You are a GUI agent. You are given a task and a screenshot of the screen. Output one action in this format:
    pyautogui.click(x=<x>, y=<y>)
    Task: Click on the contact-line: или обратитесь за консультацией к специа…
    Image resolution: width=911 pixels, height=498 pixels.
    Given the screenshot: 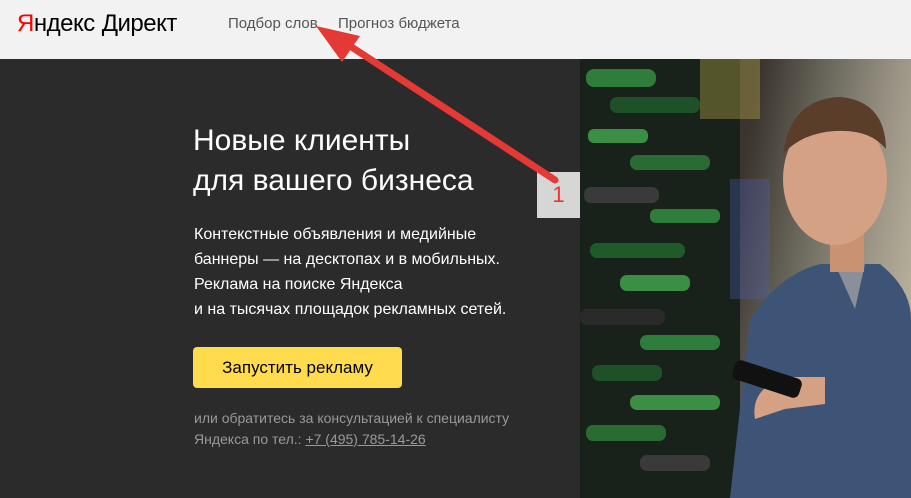 What is the action you would take?
    pyautogui.click(x=352, y=418)
    